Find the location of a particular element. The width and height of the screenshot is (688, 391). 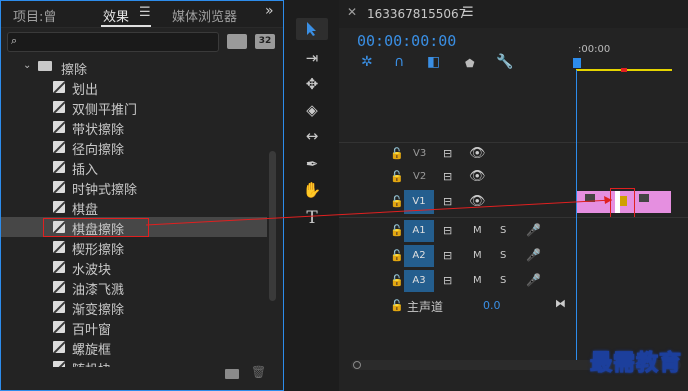

pen-tool-icon: ✒ is located at coordinates (312, 164).